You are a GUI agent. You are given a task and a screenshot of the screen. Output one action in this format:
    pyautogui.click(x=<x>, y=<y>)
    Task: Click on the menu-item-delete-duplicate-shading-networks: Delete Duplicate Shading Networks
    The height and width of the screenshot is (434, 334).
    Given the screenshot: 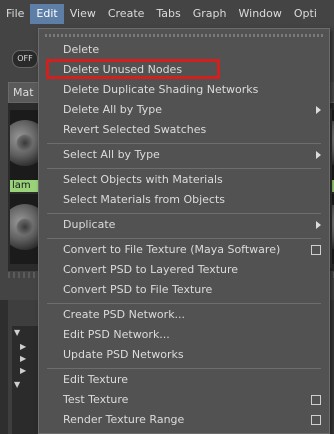 What is the action you would take?
    pyautogui.click(x=184, y=90)
    